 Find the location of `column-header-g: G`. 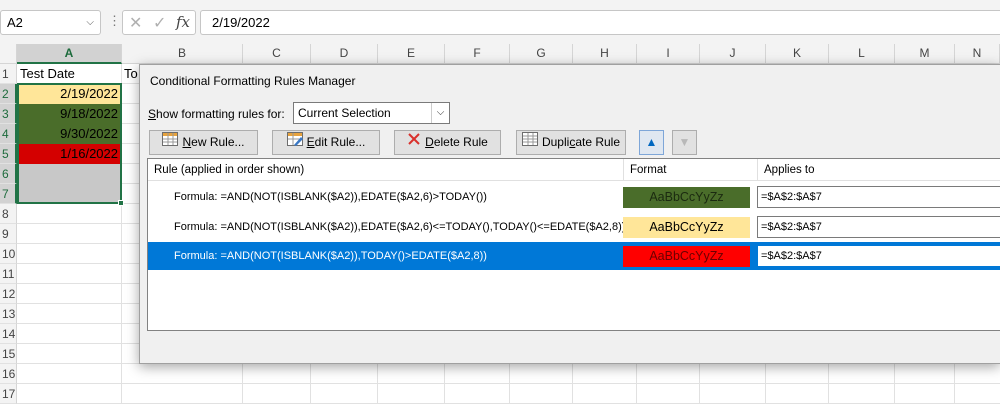

column-header-g: G is located at coordinates (541, 54).